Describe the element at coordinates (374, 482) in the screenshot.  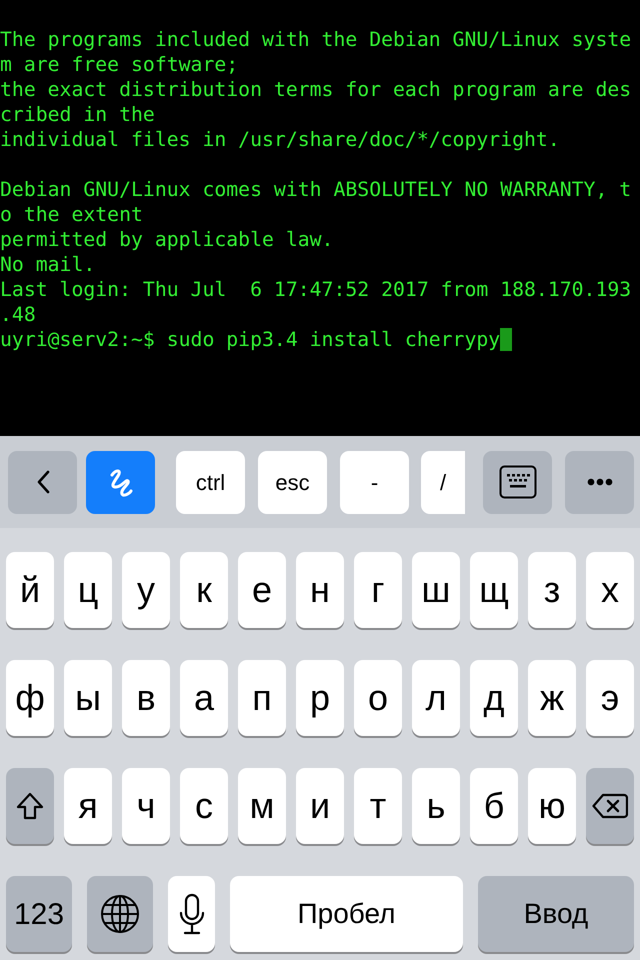
I see `toolbar-key: -` at that location.